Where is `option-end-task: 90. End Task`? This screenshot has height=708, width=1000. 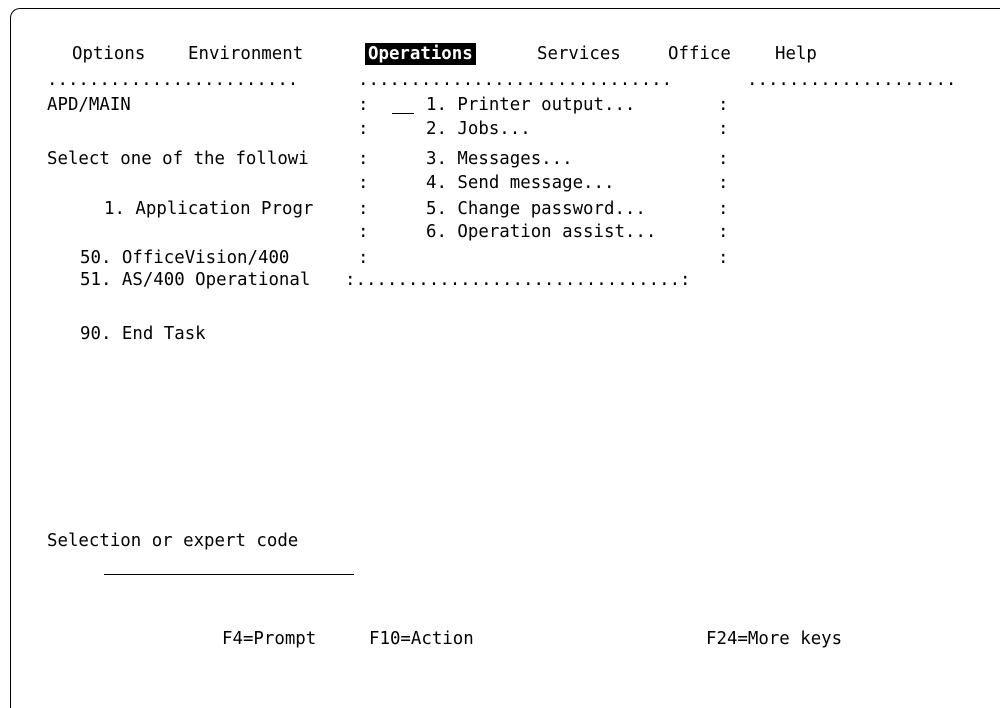 option-end-task: 90. End Task is located at coordinates (143, 334).